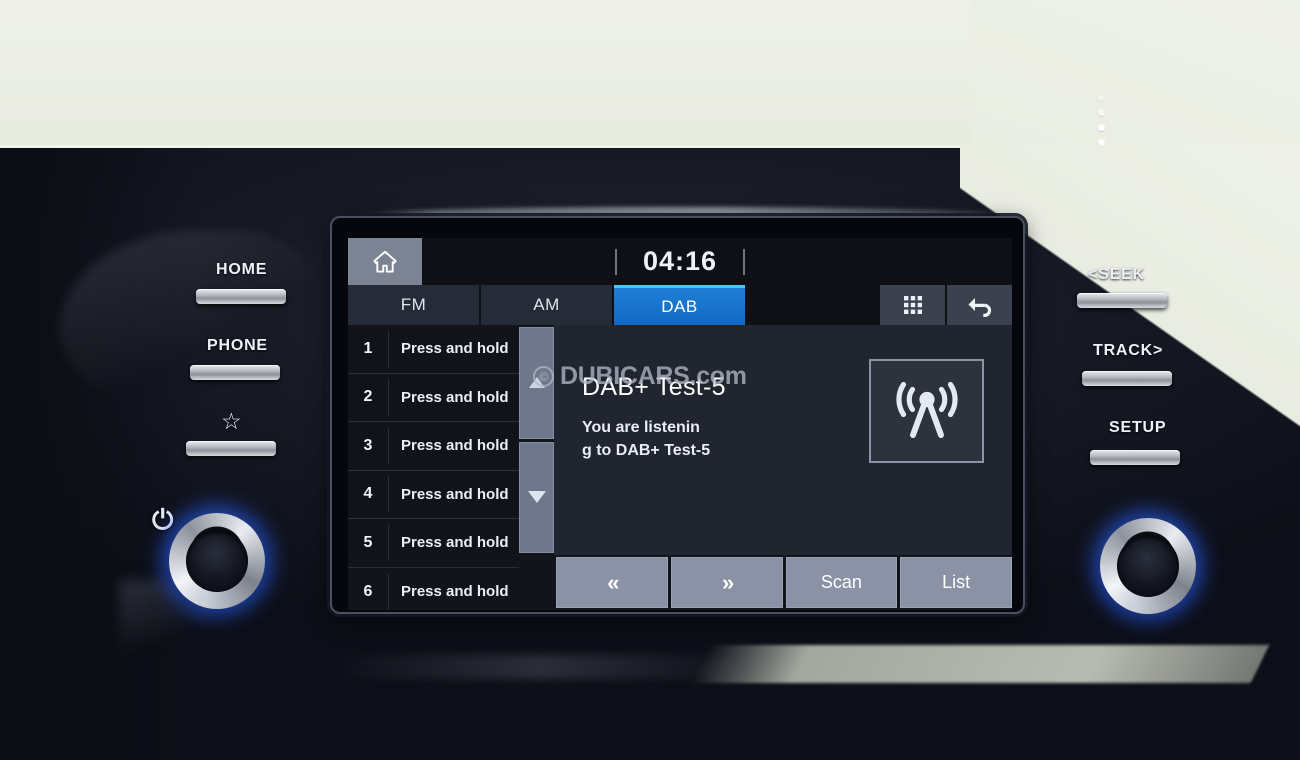  I want to click on tab-dab: DAB, so click(679, 305).